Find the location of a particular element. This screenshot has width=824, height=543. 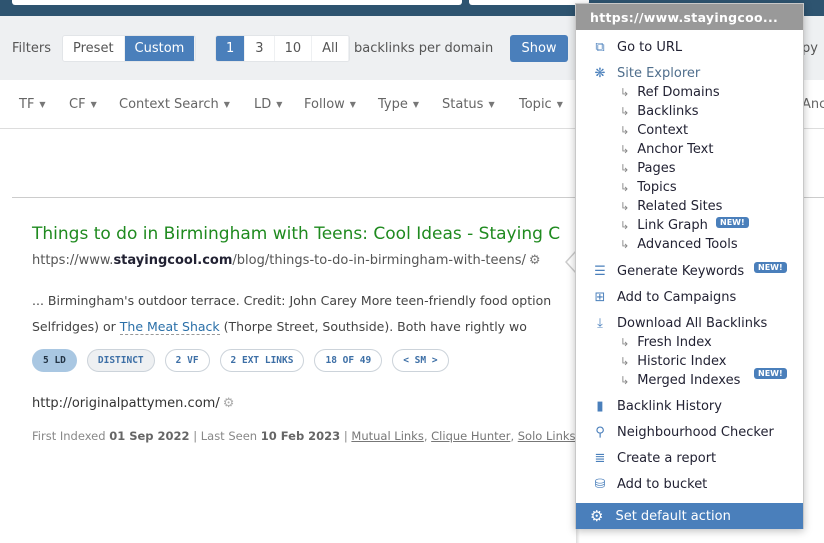

menu-historic-index: ↳ Historic Index is located at coordinates (673, 361).